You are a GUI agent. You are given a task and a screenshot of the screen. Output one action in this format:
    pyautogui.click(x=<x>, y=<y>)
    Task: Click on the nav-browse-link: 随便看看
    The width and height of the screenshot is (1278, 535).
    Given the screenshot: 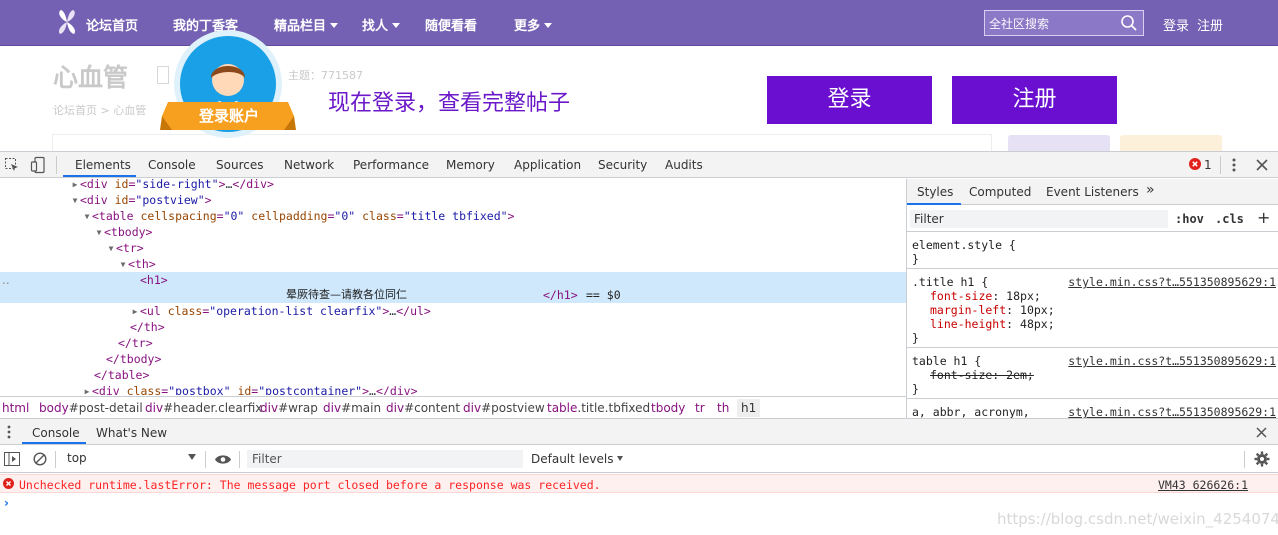 What is the action you would take?
    pyautogui.click(x=451, y=24)
    